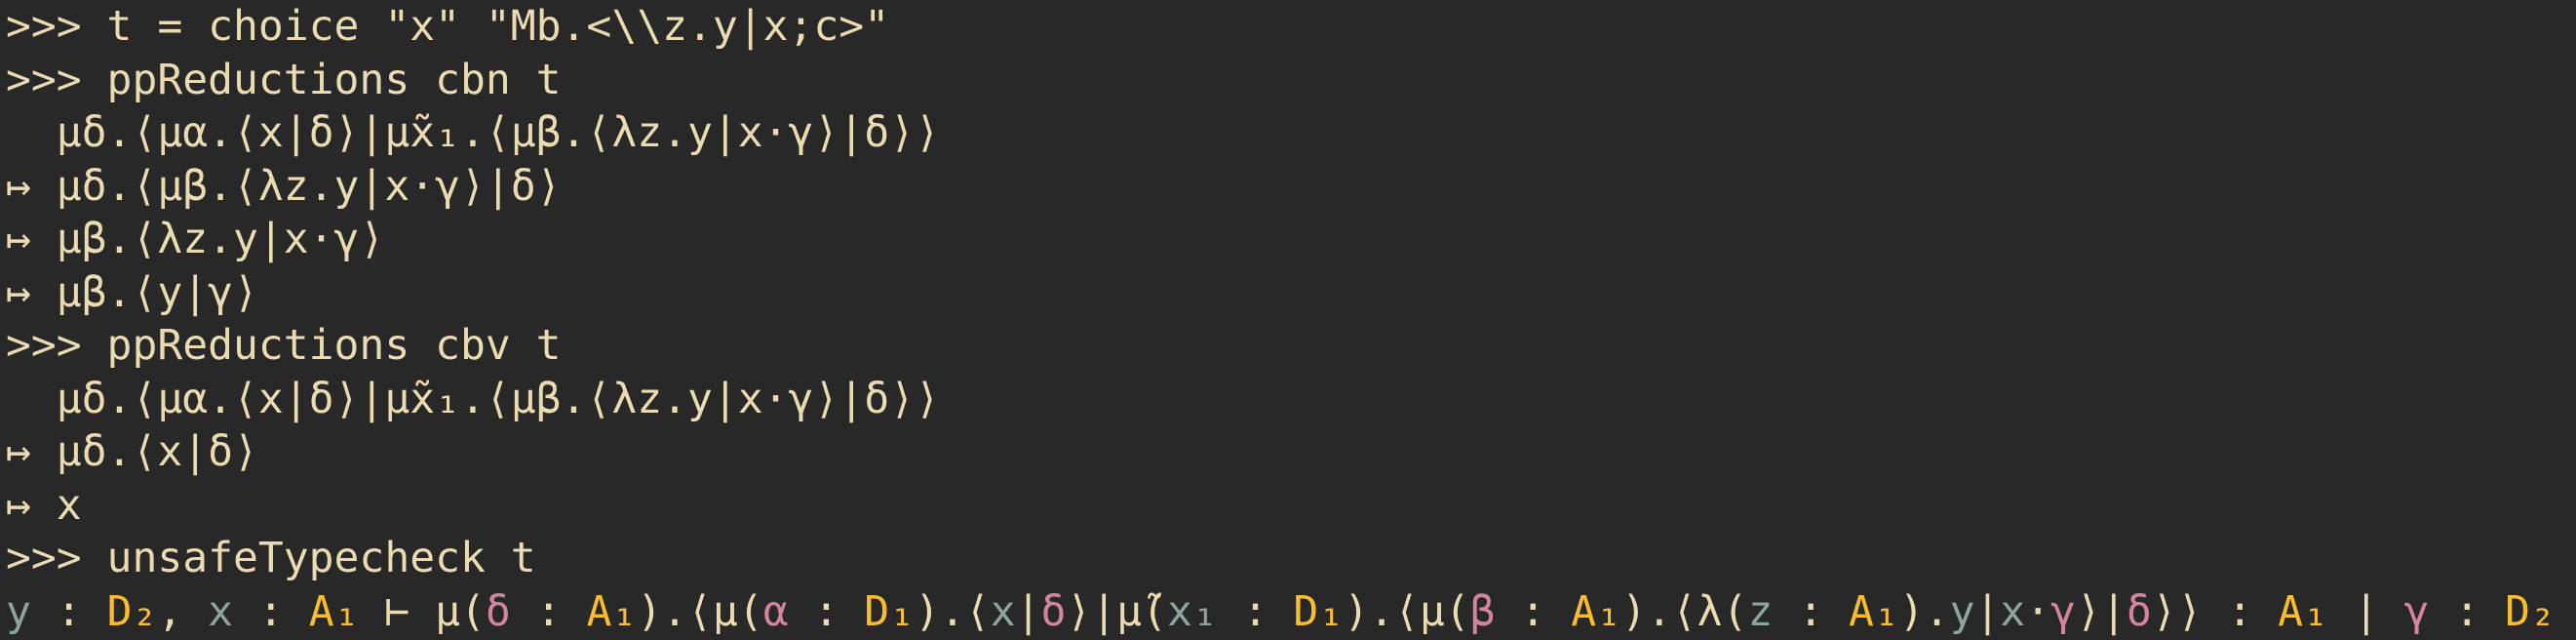  Describe the element at coordinates (1291, 27) in the screenshot. I see `prompt-line: >>> t = choice "x" "Mb.<\\z.y|x;c>"` at that location.